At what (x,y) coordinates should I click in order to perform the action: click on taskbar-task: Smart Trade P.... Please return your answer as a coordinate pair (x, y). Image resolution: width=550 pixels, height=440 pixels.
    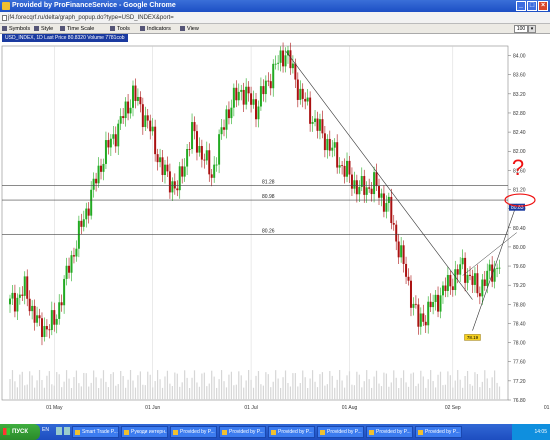
    Looking at the image, I should click on (95, 432).